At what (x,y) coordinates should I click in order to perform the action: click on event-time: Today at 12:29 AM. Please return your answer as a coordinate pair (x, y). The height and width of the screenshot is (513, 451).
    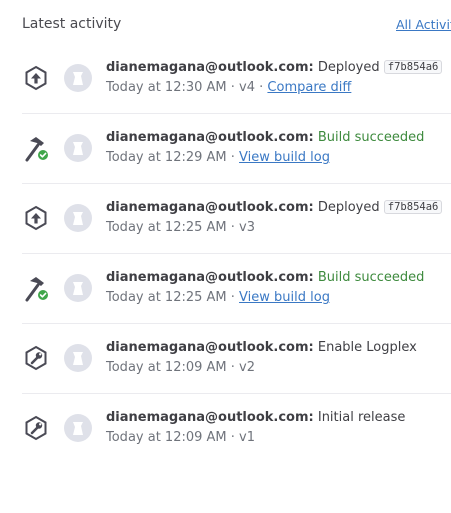
    Looking at the image, I should click on (166, 157).